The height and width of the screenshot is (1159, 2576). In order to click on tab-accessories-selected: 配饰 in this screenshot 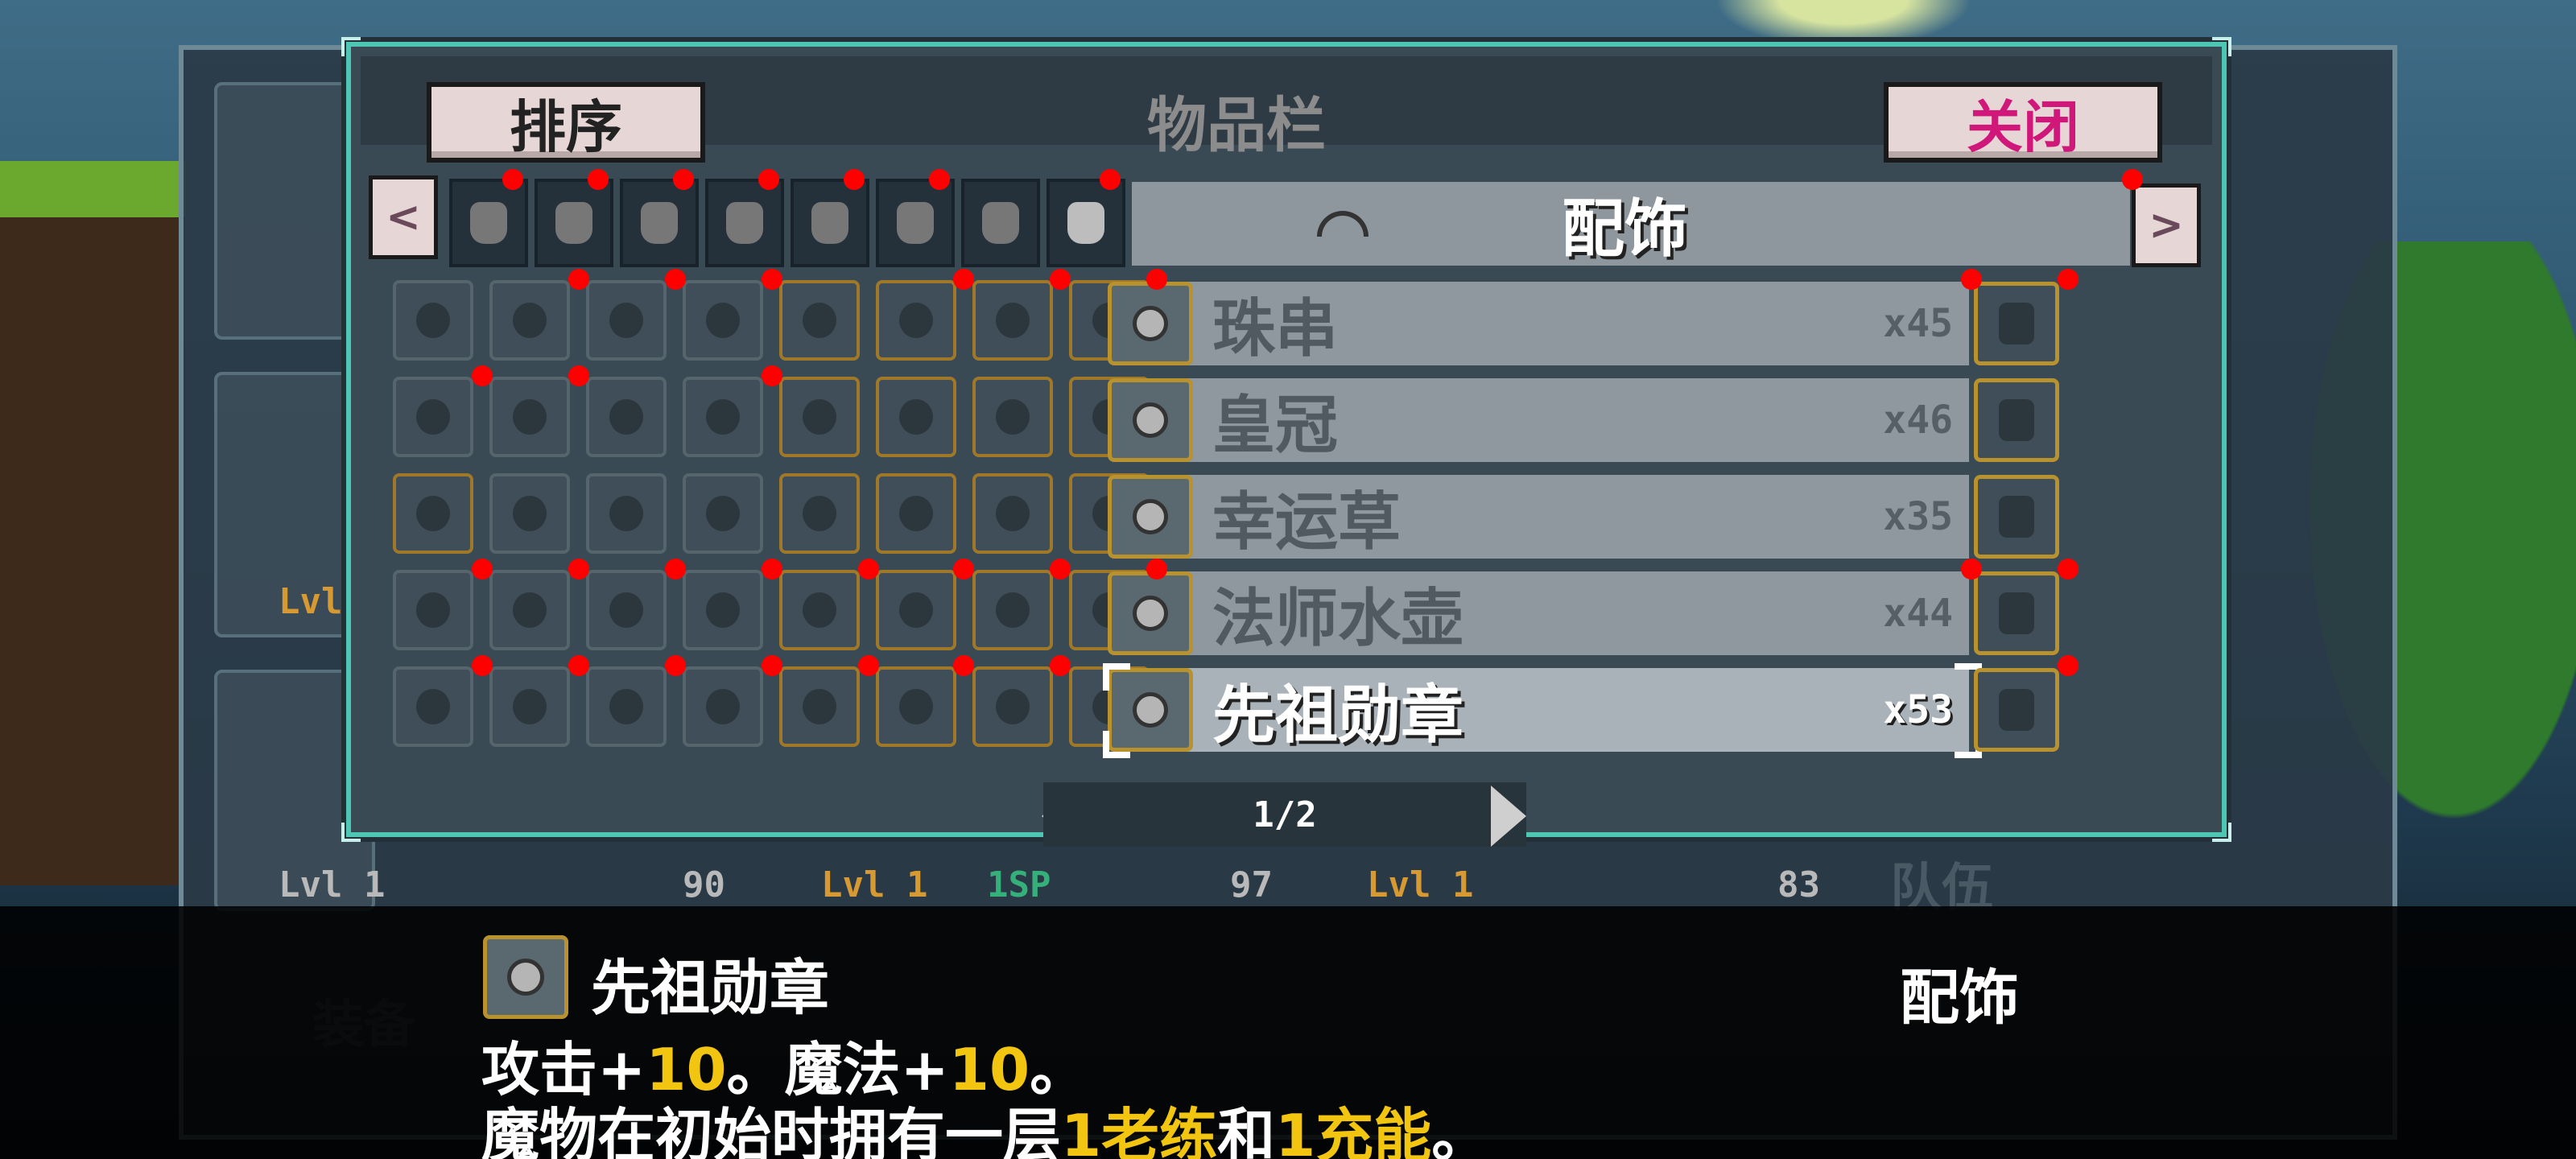, I will do `click(1631, 224)`.